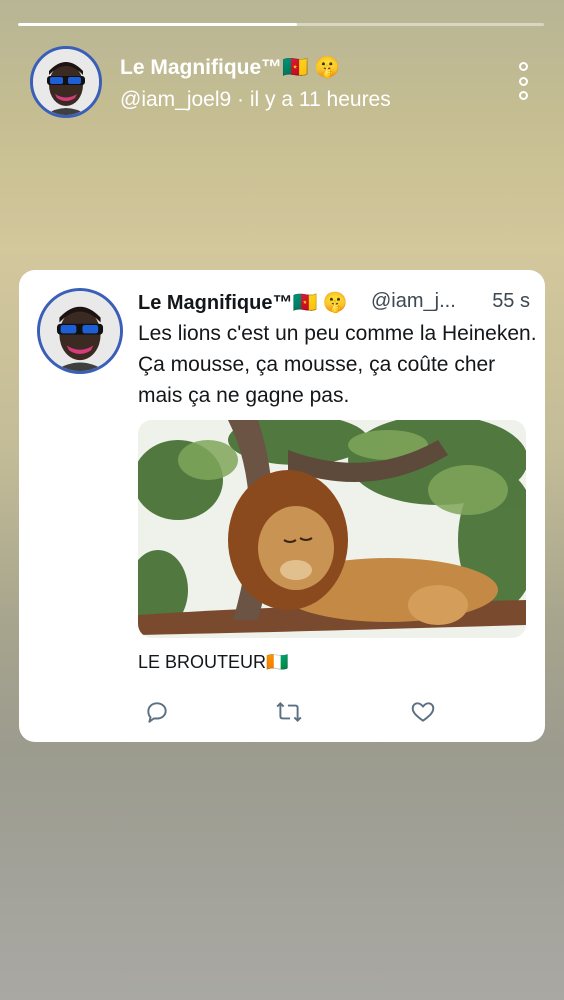 This screenshot has height=1000, width=564. What do you see at coordinates (175, 99) in the screenshot?
I see `story-handle: @iam_joel9` at bounding box center [175, 99].